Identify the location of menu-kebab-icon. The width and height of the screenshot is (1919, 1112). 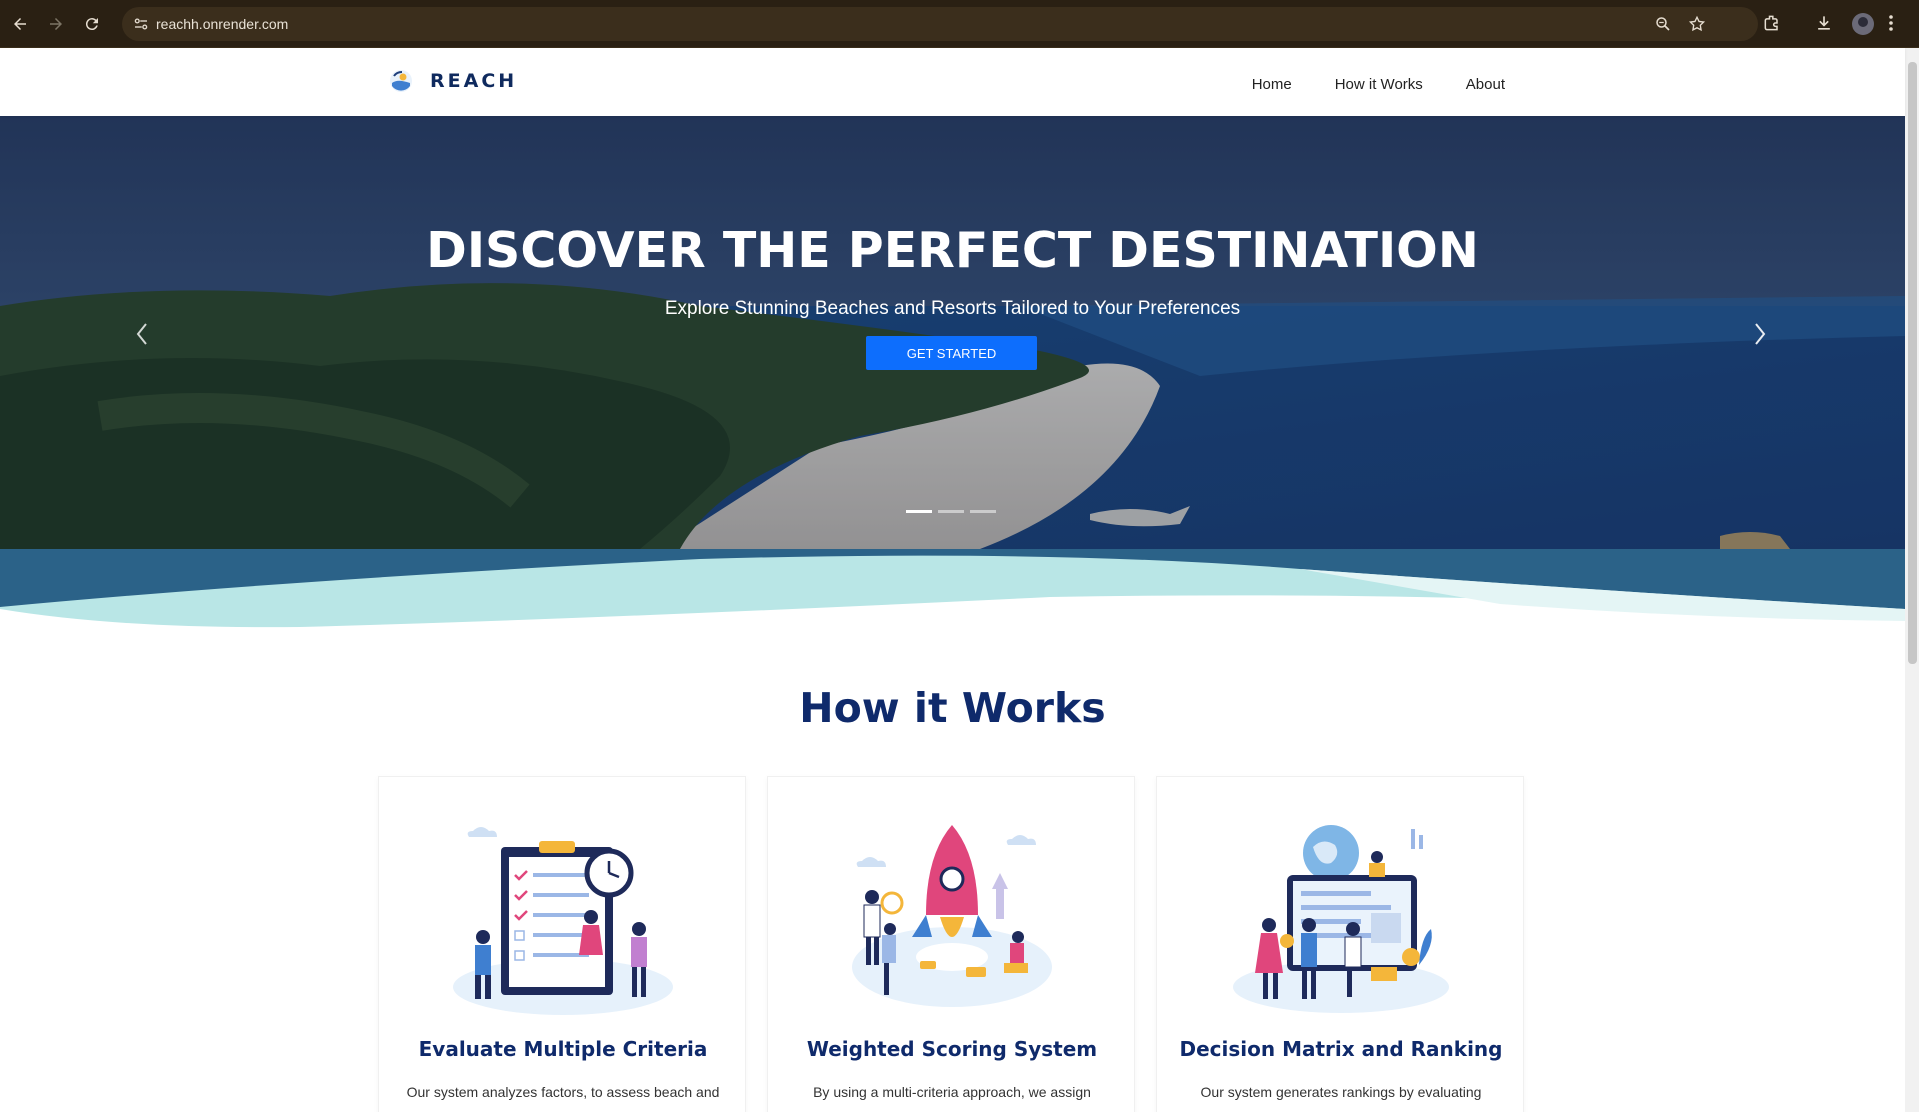
(1891, 23).